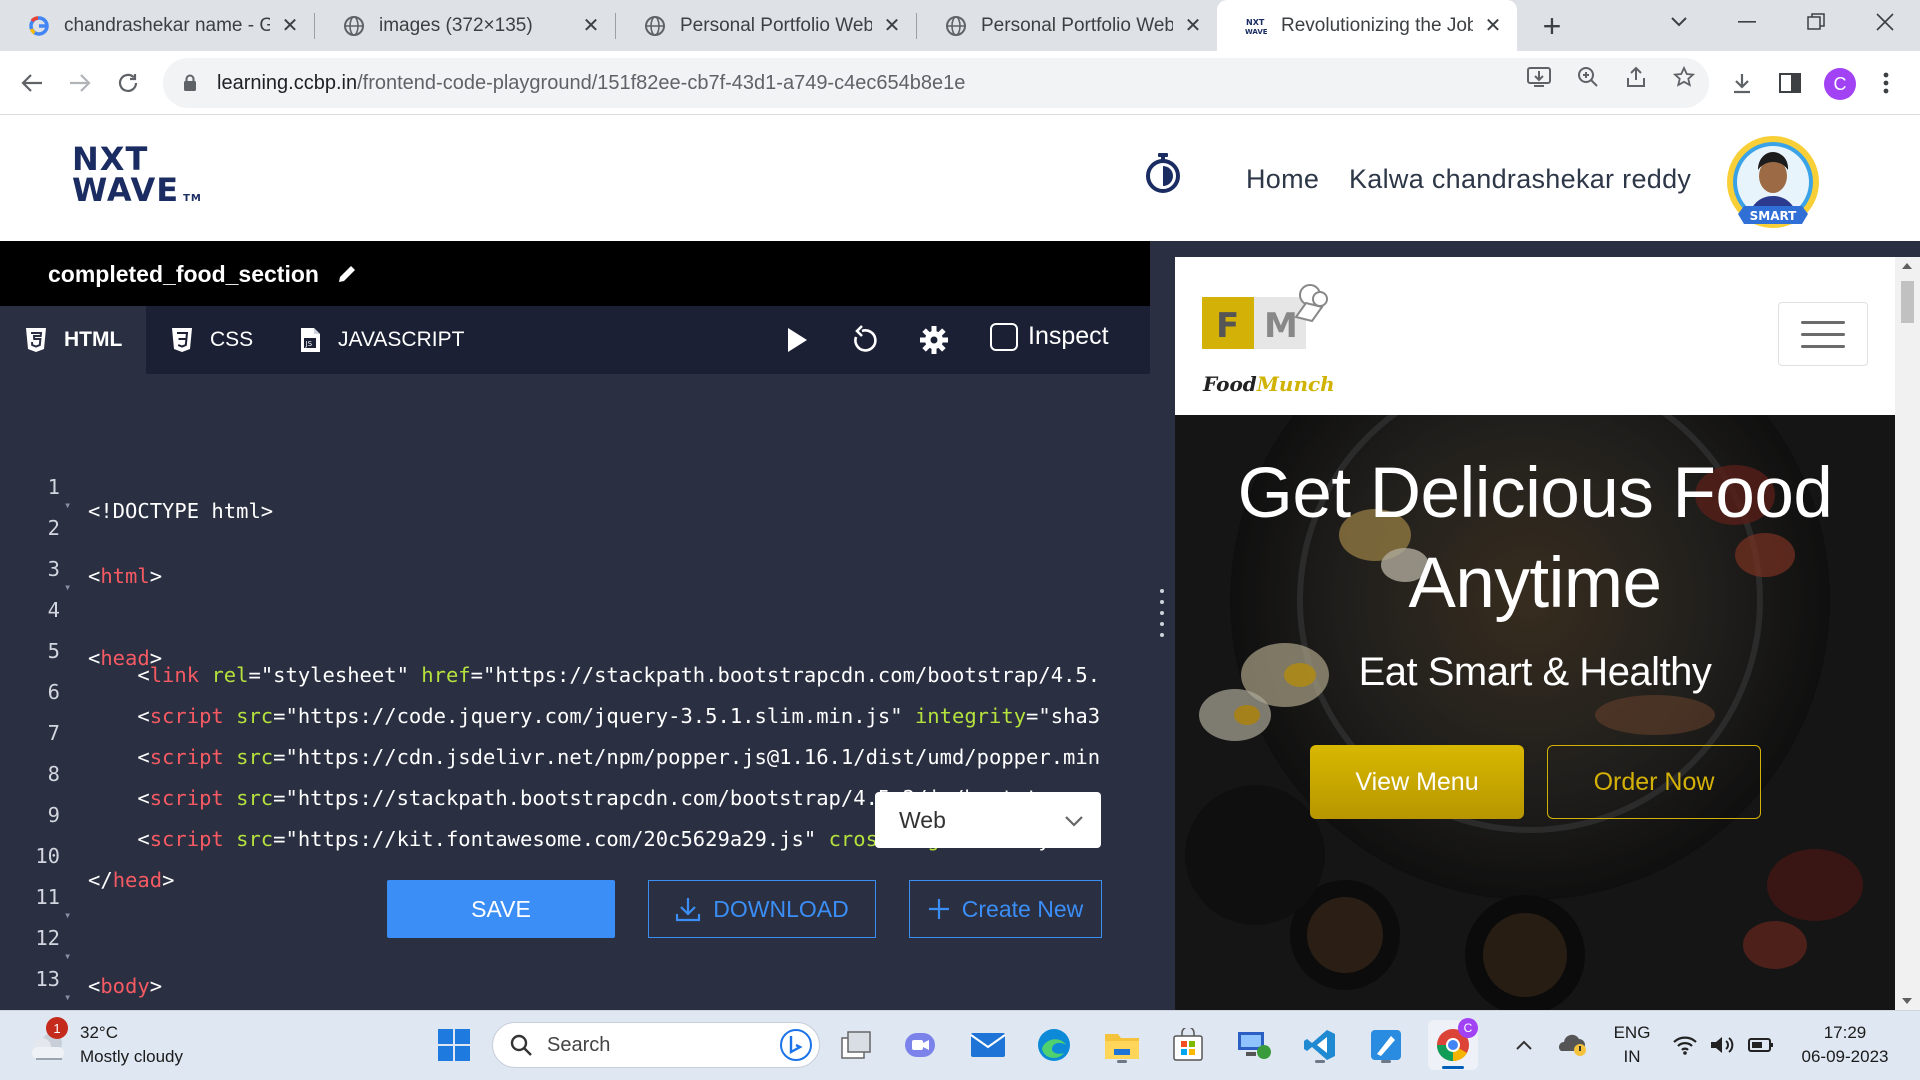 The width and height of the screenshot is (1920, 1080). I want to click on nxtwave-logo: NXT WAVE TM, so click(137, 178).